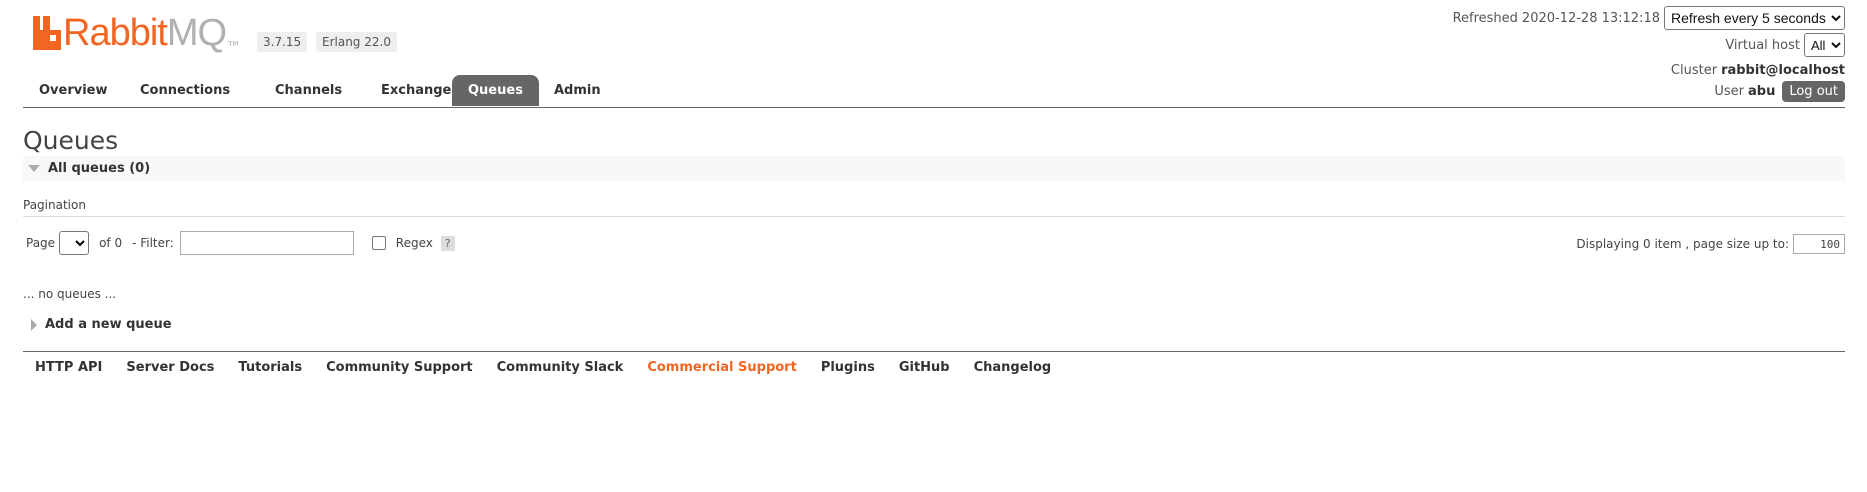 The width and height of the screenshot is (1867, 492). I want to click on logo-text-mq: MQ, so click(196, 33).